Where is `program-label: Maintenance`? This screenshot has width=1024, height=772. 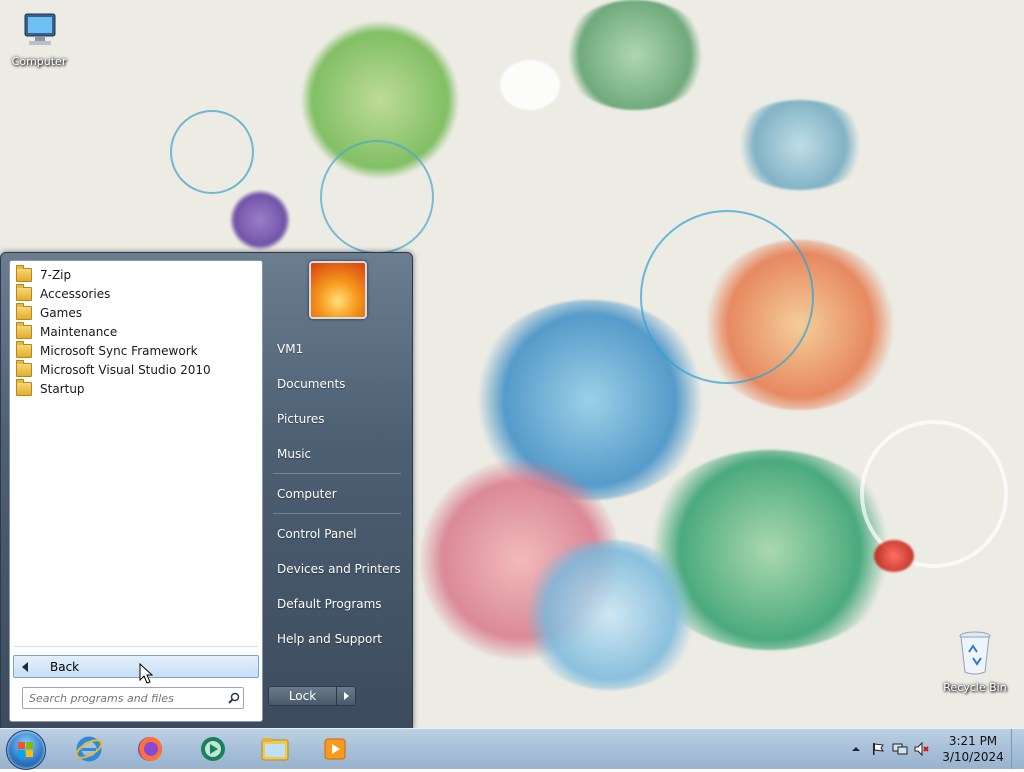
program-label: Maintenance is located at coordinates (79, 331).